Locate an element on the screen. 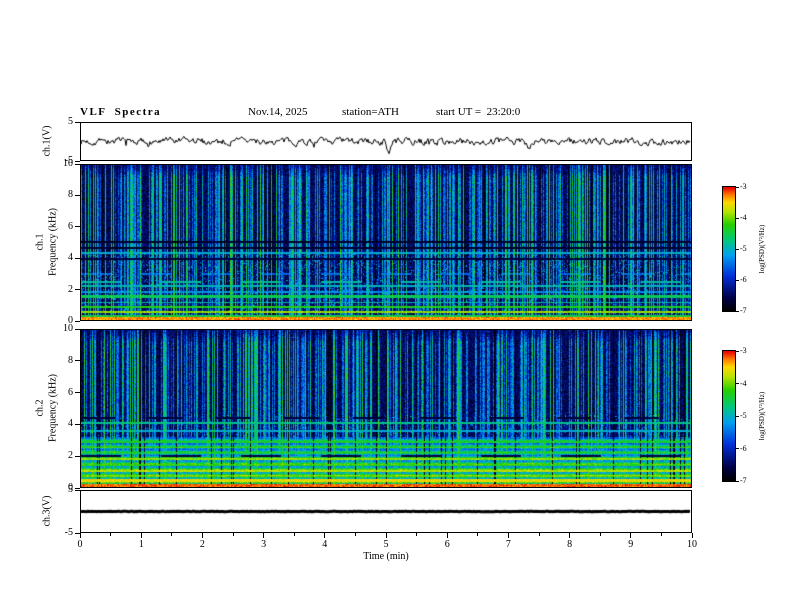 The height and width of the screenshot is (612, 792). ch3-waveform-panel is located at coordinates (386, 511).